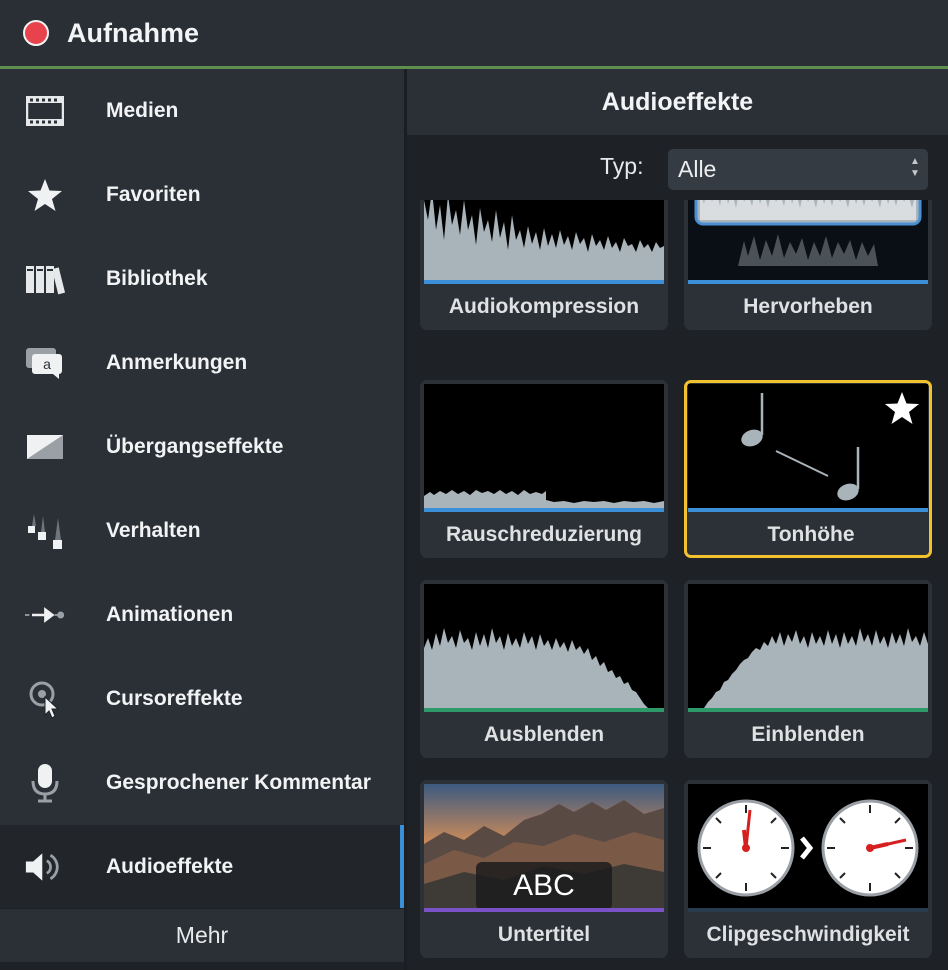  I want to click on sidebar-item-kommentar: Gesprochener Kommentar, so click(202, 783).